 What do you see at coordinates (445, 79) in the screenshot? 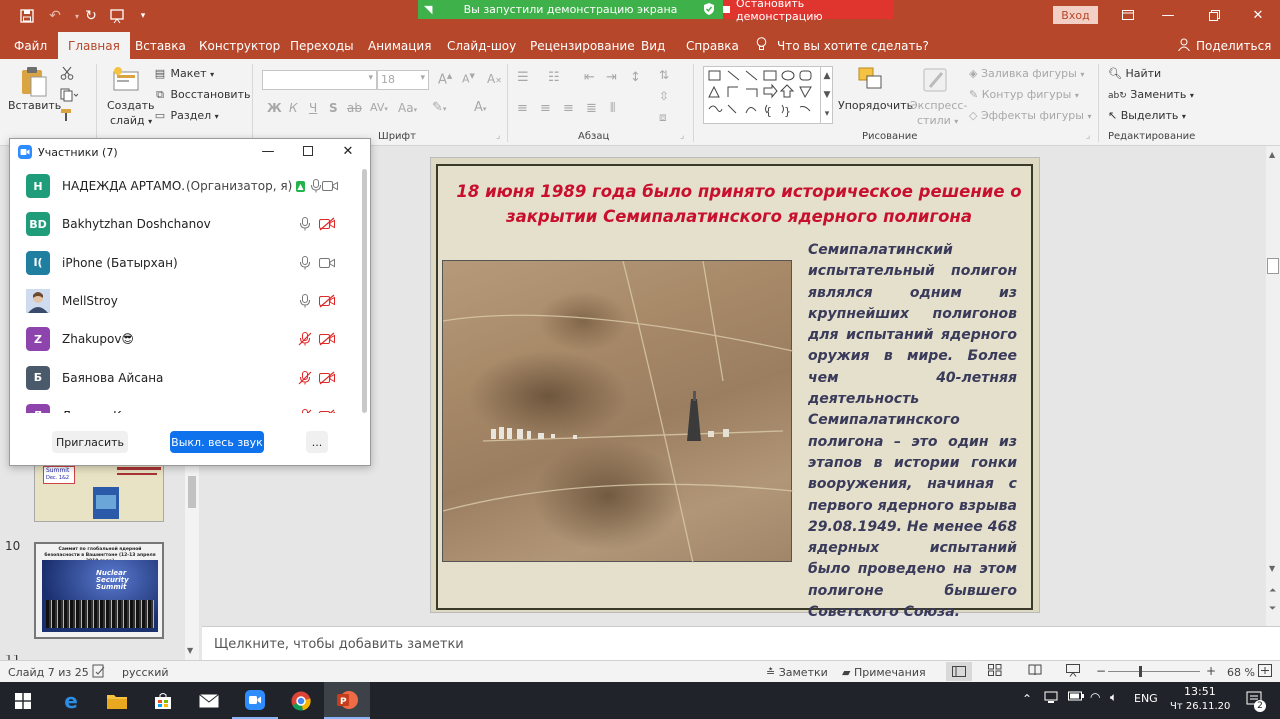
I see `increase-font-icon: A▲` at bounding box center [445, 79].